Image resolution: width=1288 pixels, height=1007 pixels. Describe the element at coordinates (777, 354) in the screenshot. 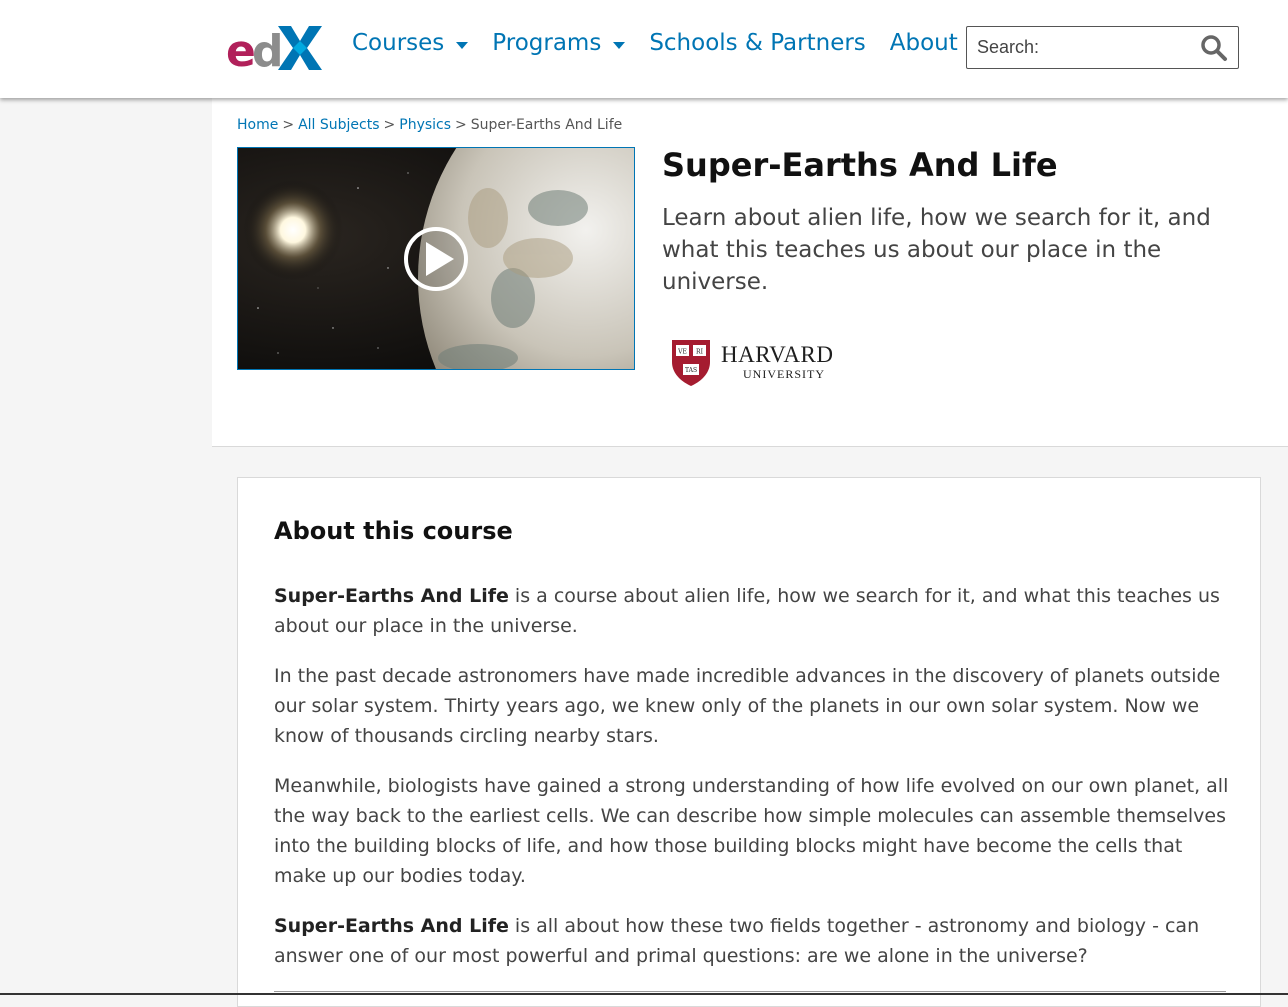

I see `harvard-name: HARVARD` at that location.